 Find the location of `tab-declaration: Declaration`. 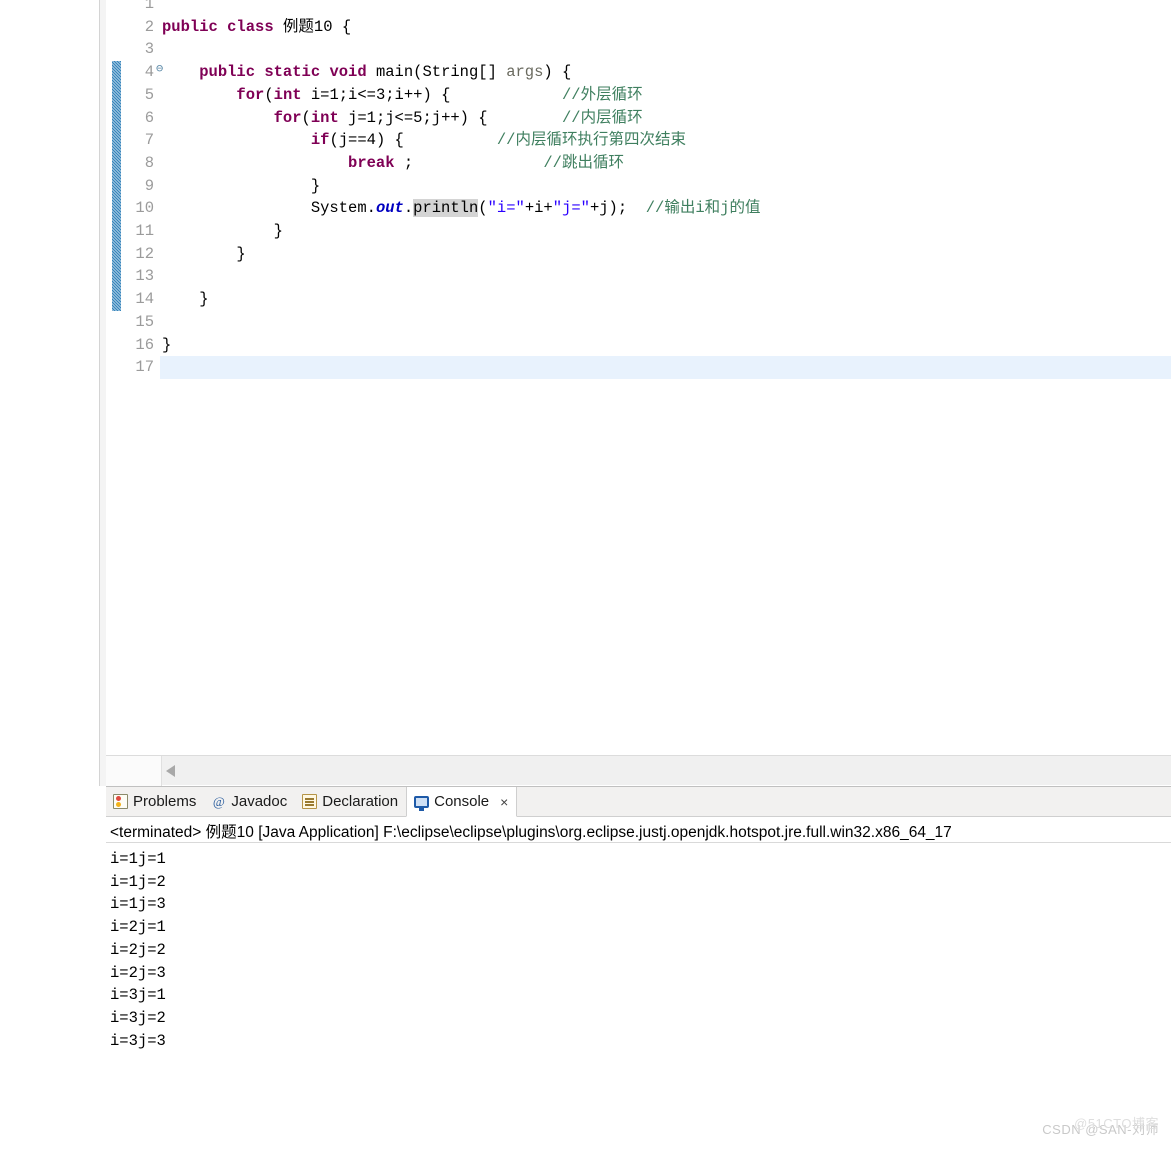

tab-declaration: Declaration is located at coordinates (350, 801).